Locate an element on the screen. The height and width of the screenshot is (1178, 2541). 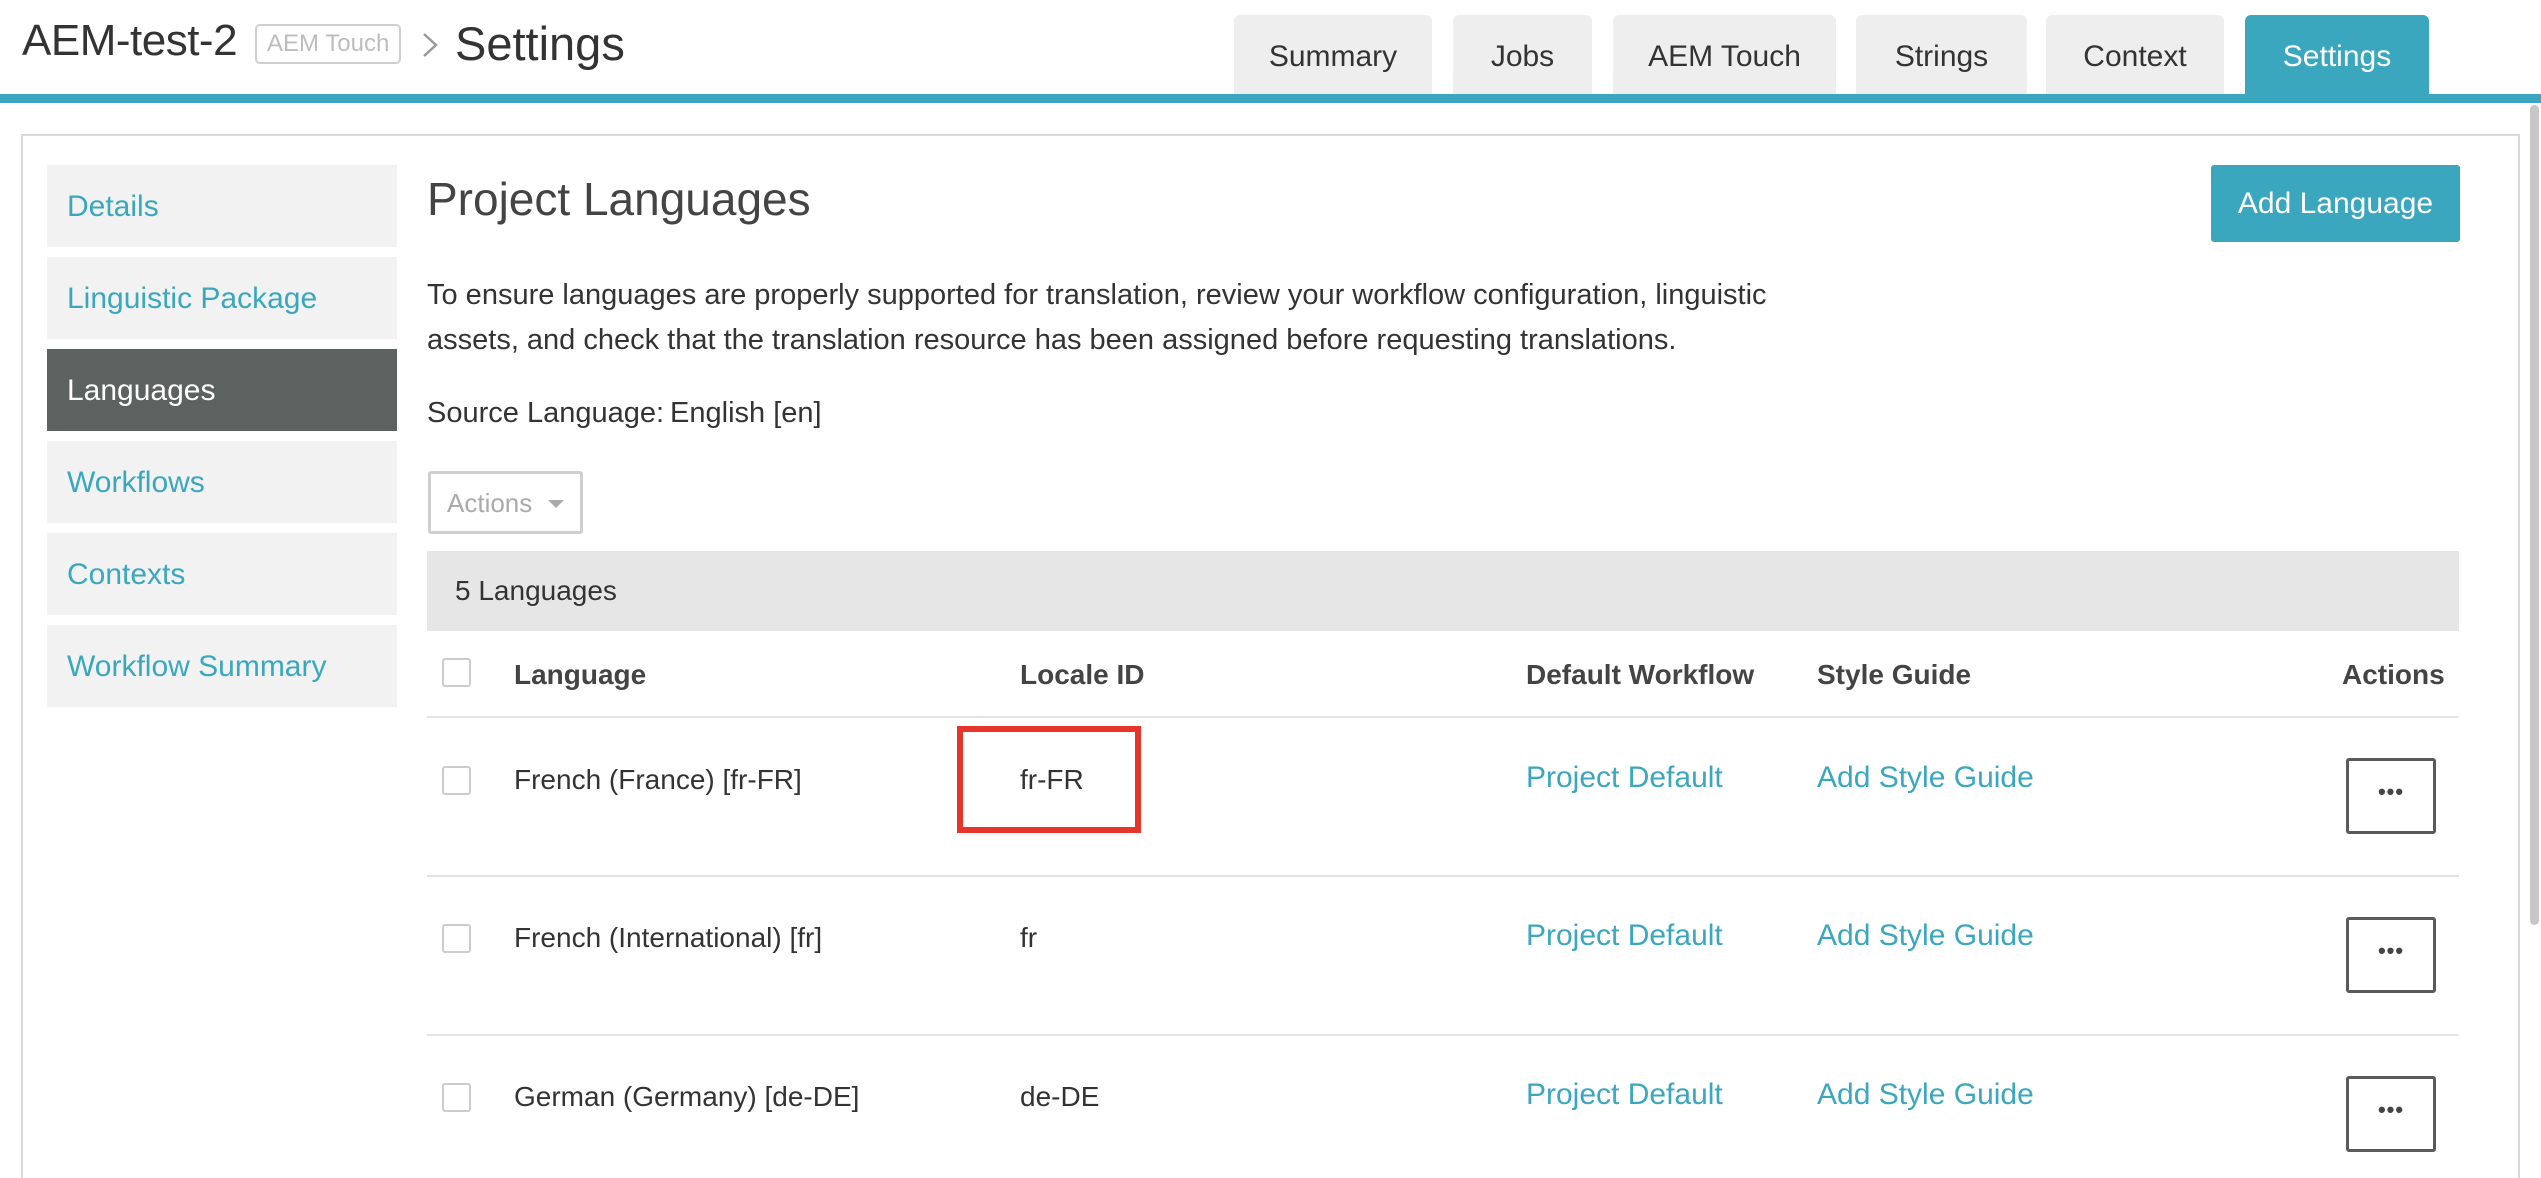
sidebar-item-languages: Languages is located at coordinates (222, 390).